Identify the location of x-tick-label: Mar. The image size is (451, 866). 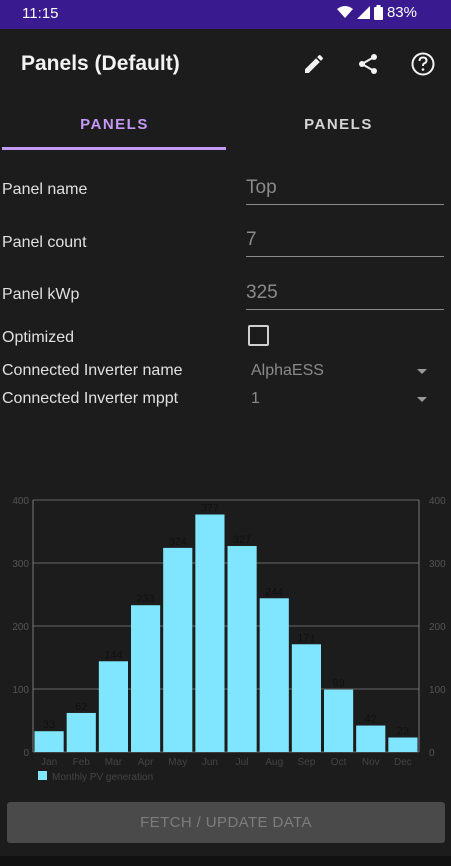
(114, 762).